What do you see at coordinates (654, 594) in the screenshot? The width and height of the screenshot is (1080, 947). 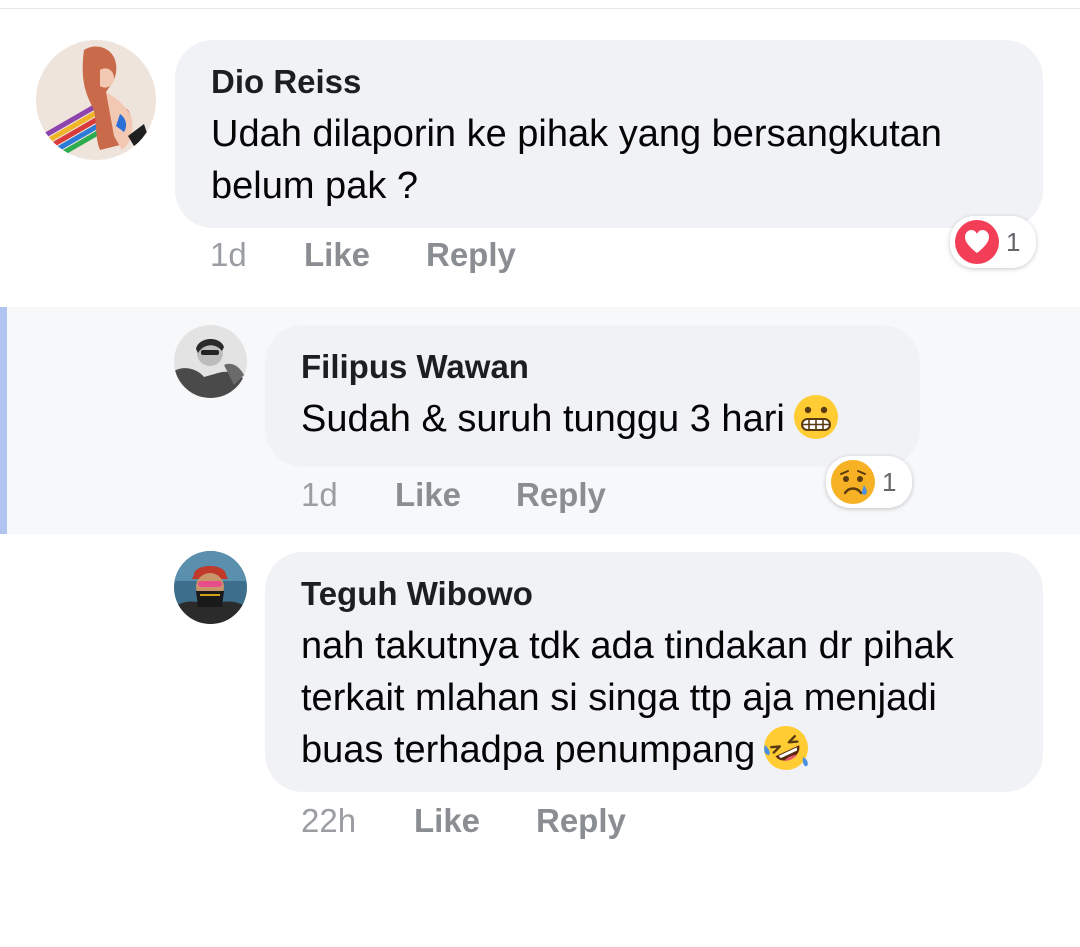 I see `comment-author: Teguh Wibowo` at bounding box center [654, 594].